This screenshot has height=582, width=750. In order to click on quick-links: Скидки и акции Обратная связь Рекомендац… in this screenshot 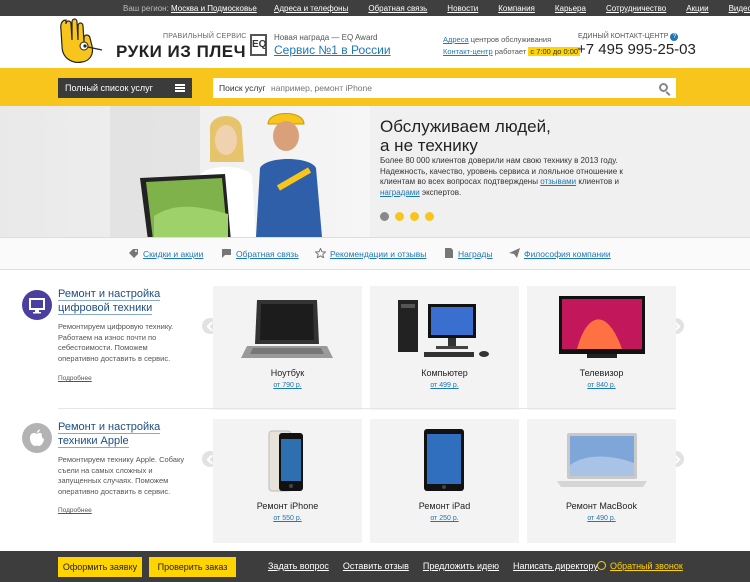, I will do `click(375, 253)`.